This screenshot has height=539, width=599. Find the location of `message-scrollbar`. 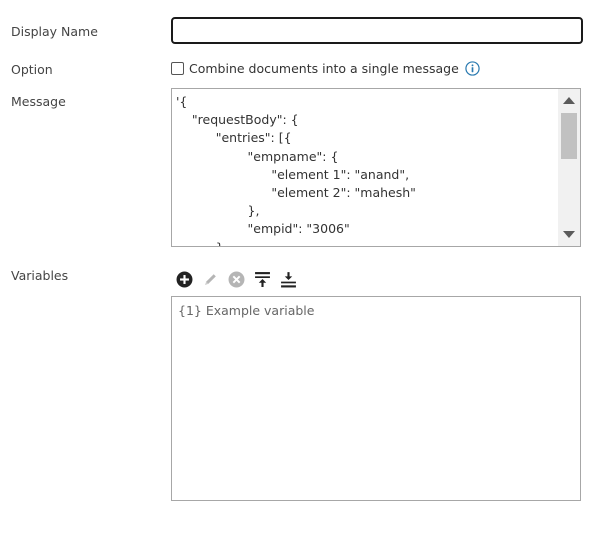

message-scrollbar is located at coordinates (569, 167).